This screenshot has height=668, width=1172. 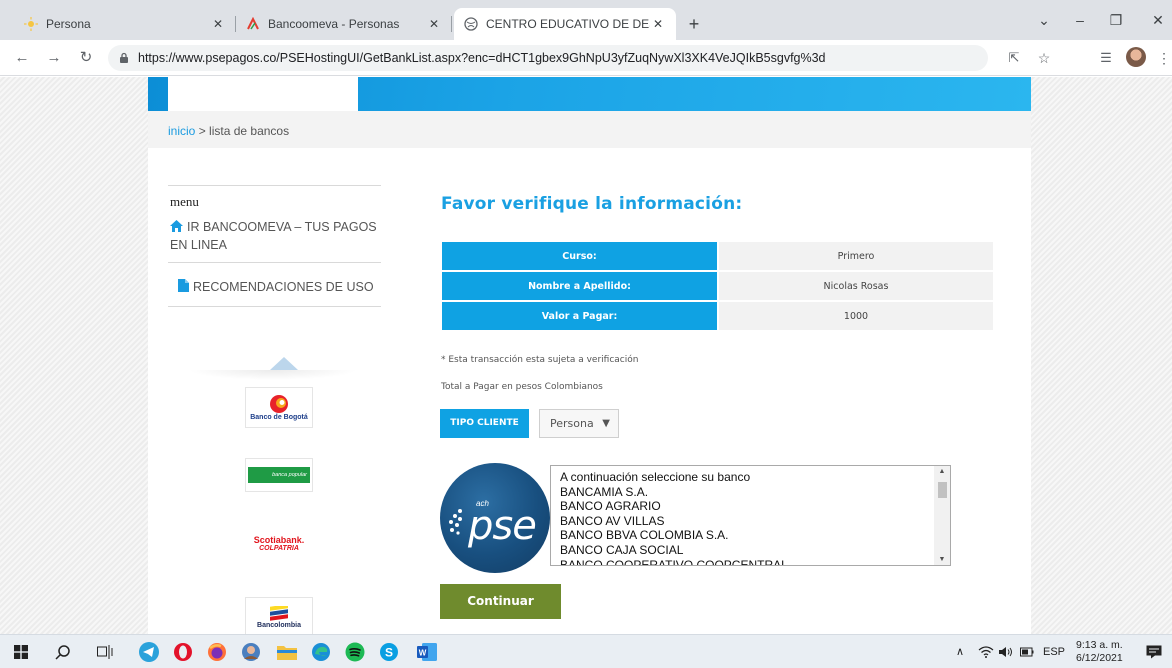 What do you see at coordinates (279, 615) in the screenshot?
I see `bank-logo-bancolombia: Bancolombia` at bounding box center [279, 615].